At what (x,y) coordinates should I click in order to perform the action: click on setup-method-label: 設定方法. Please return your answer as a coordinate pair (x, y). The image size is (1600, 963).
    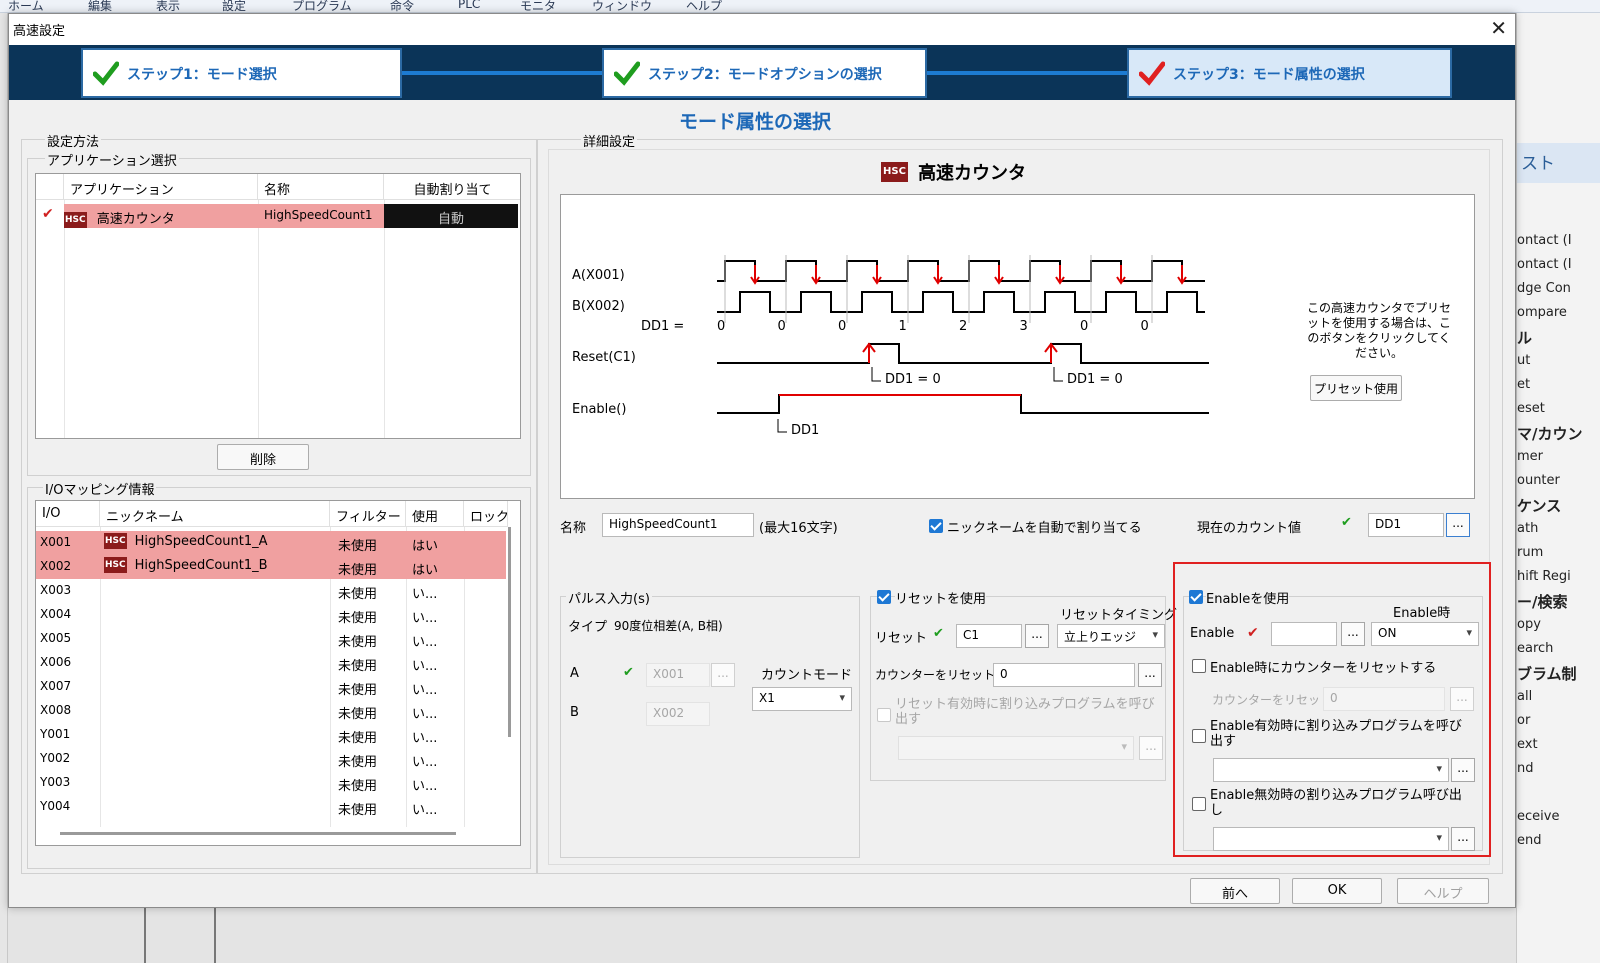
    Looking at the image, I should click on (73, 140).